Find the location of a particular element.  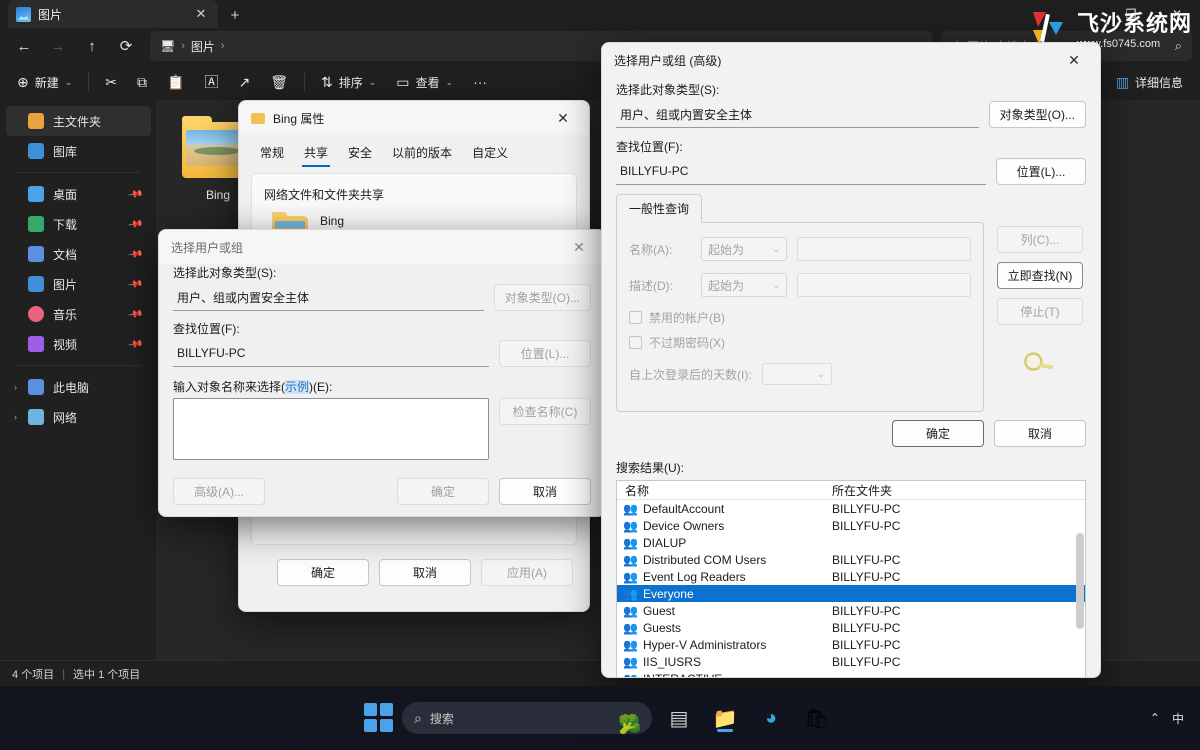

new-tab-button: + is located at coordinates (235, 15).